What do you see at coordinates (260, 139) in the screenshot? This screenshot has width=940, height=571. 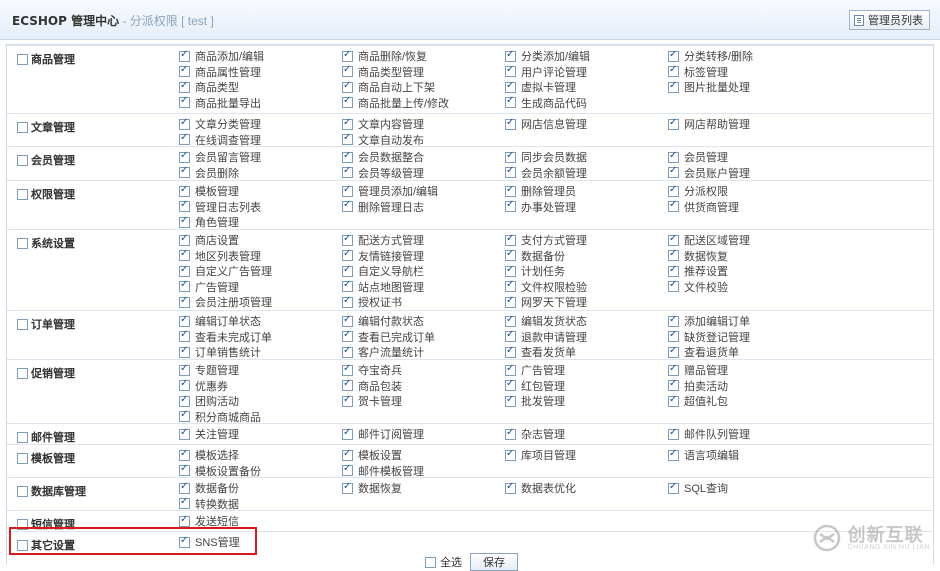 I see `permission-item: 在线调查管理` at bounding box center [260, 139].